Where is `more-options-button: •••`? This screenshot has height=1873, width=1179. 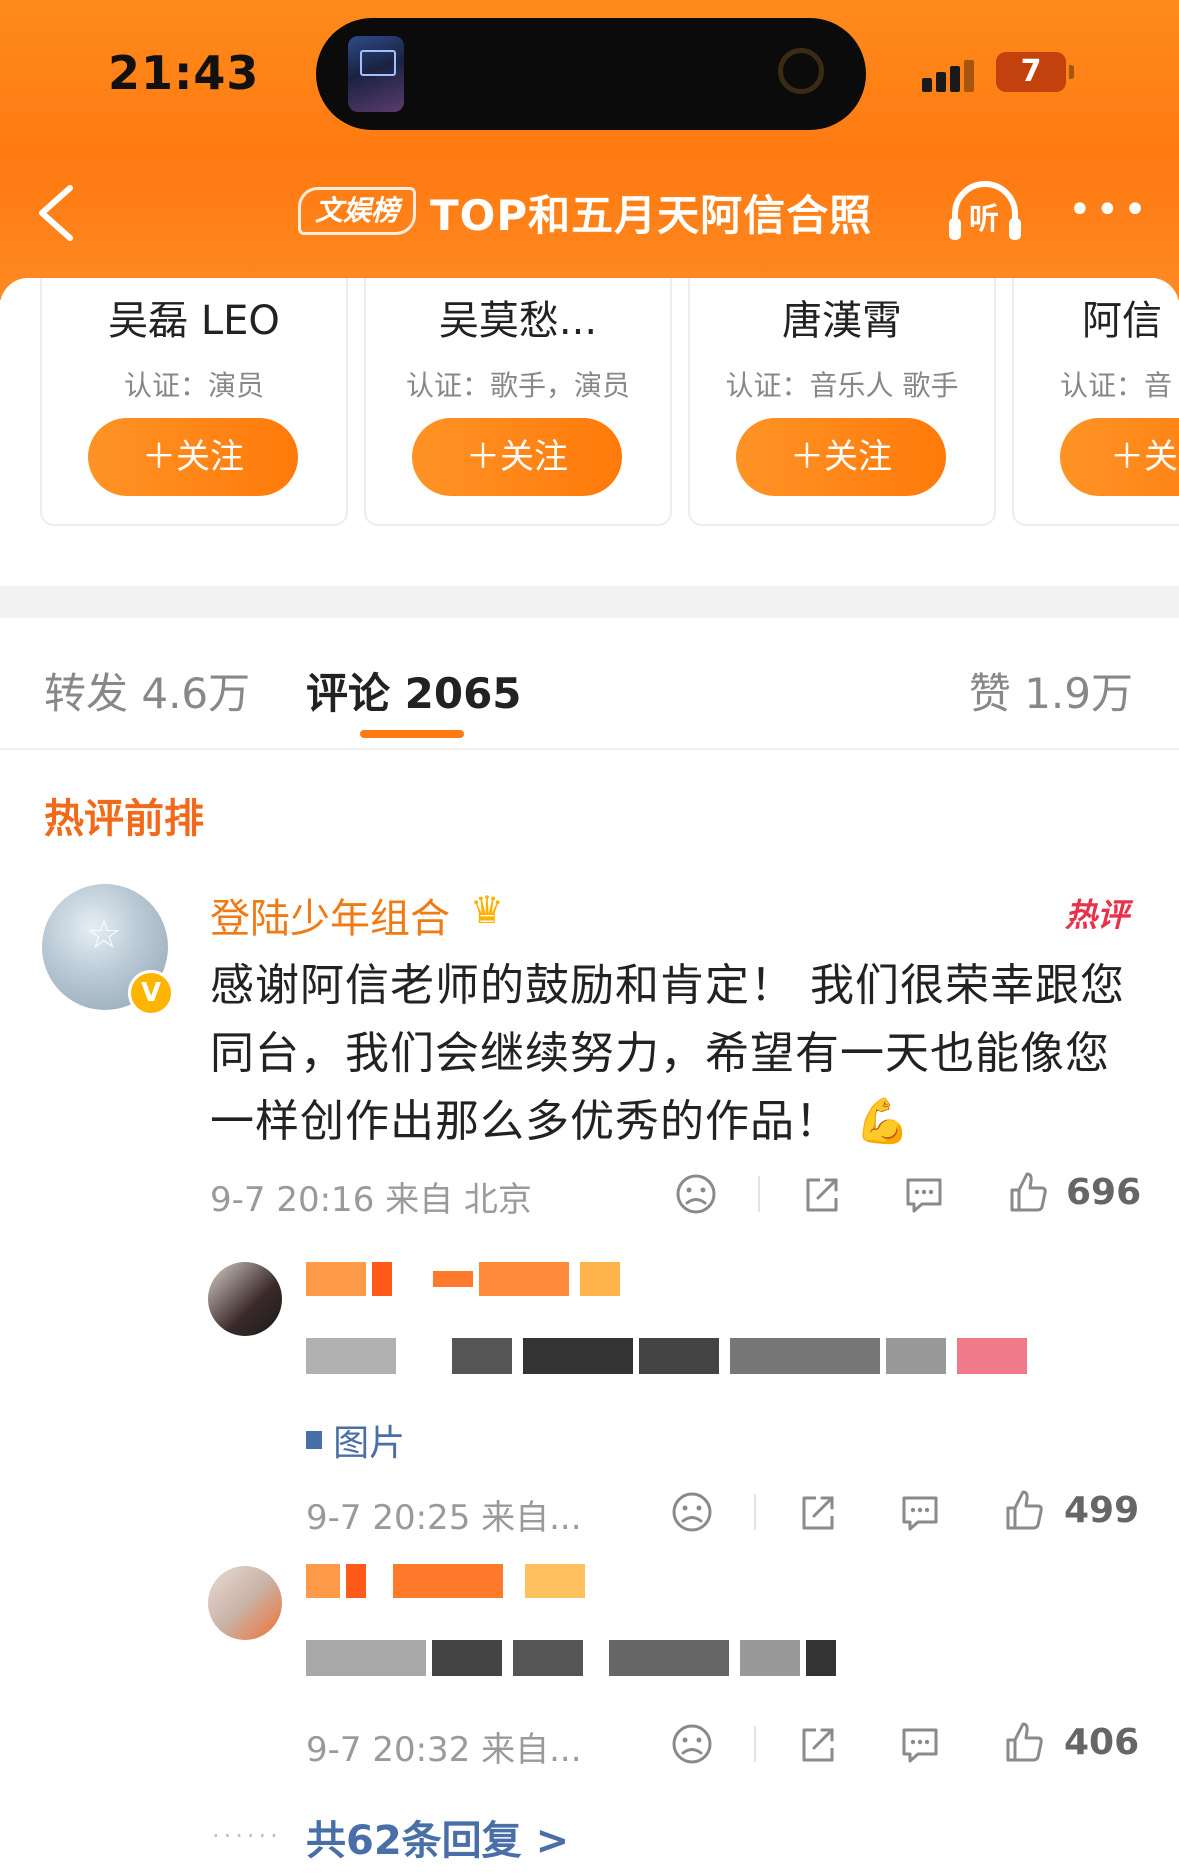
more-options-button: ••• is located at coordinates (1109, 210).